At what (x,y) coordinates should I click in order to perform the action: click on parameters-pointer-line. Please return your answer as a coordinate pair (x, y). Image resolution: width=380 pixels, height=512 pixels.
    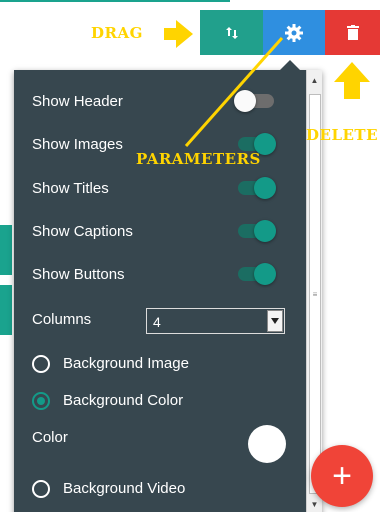
    Looking at the image, I should click on (234, 92).